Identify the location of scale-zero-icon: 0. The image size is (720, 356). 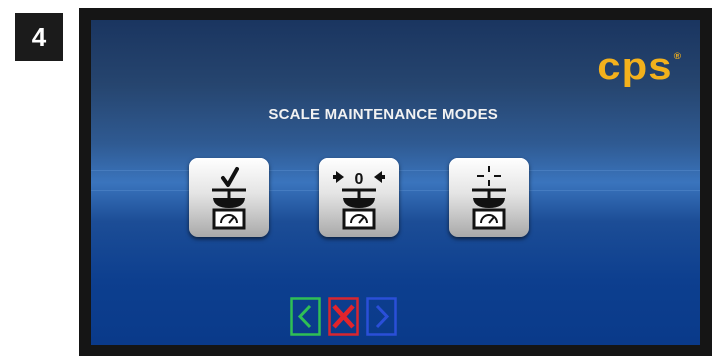
(359, 200).